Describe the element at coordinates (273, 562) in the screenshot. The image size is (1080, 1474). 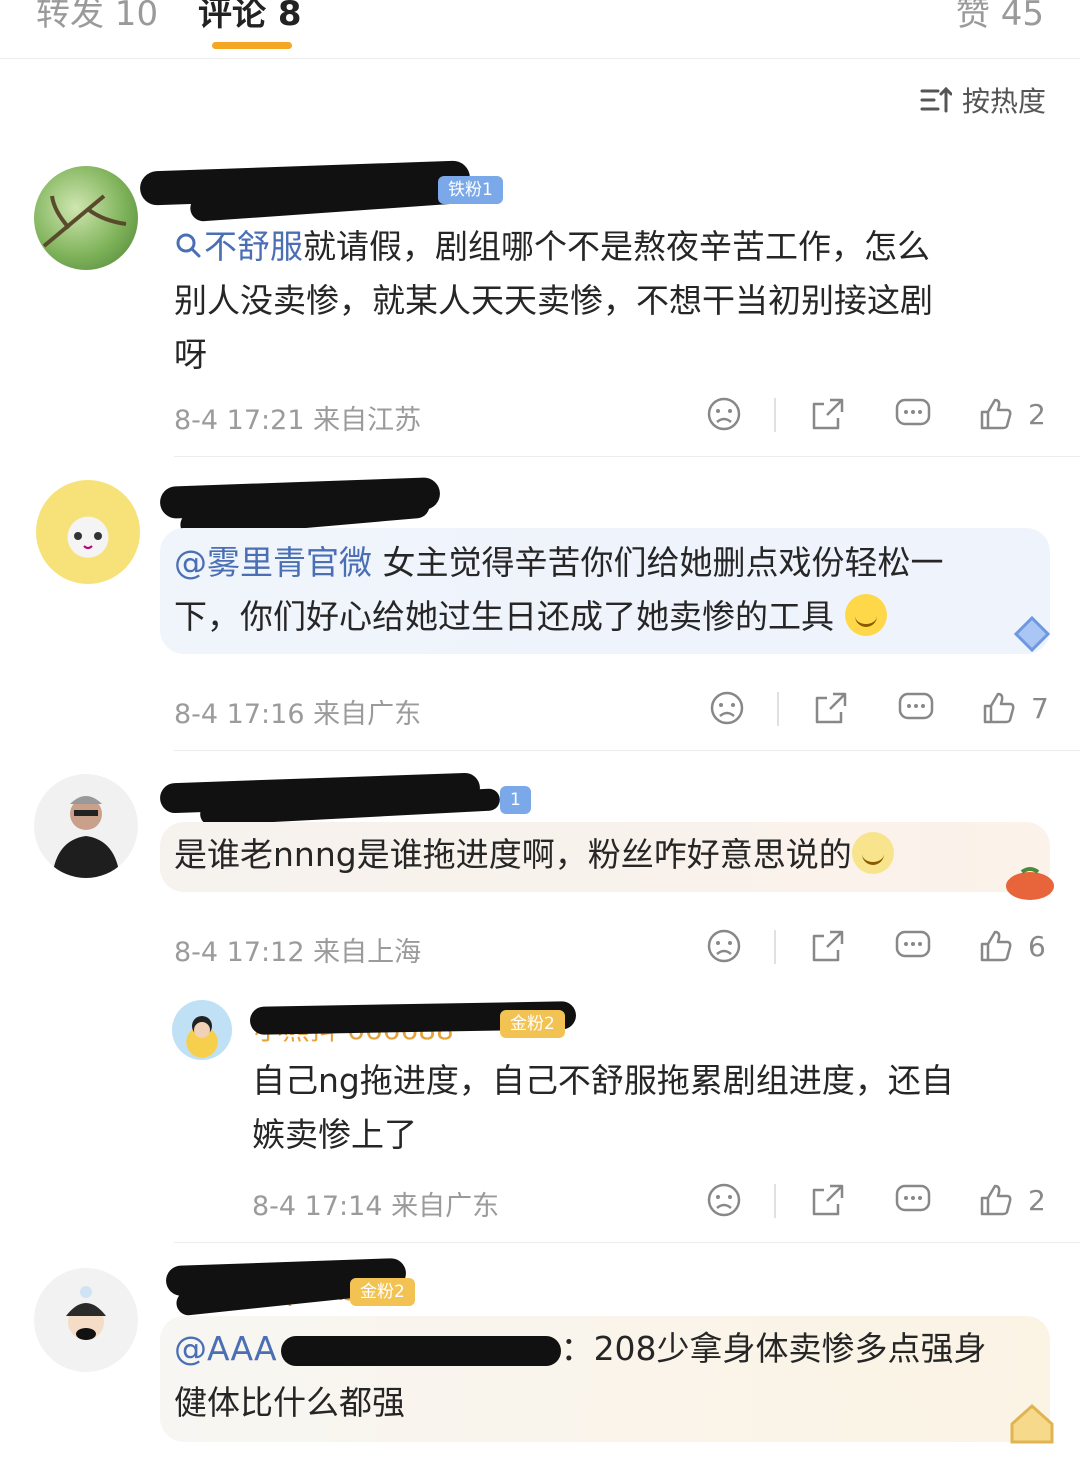
I see `mention-link: @雾里青官微` at that location.